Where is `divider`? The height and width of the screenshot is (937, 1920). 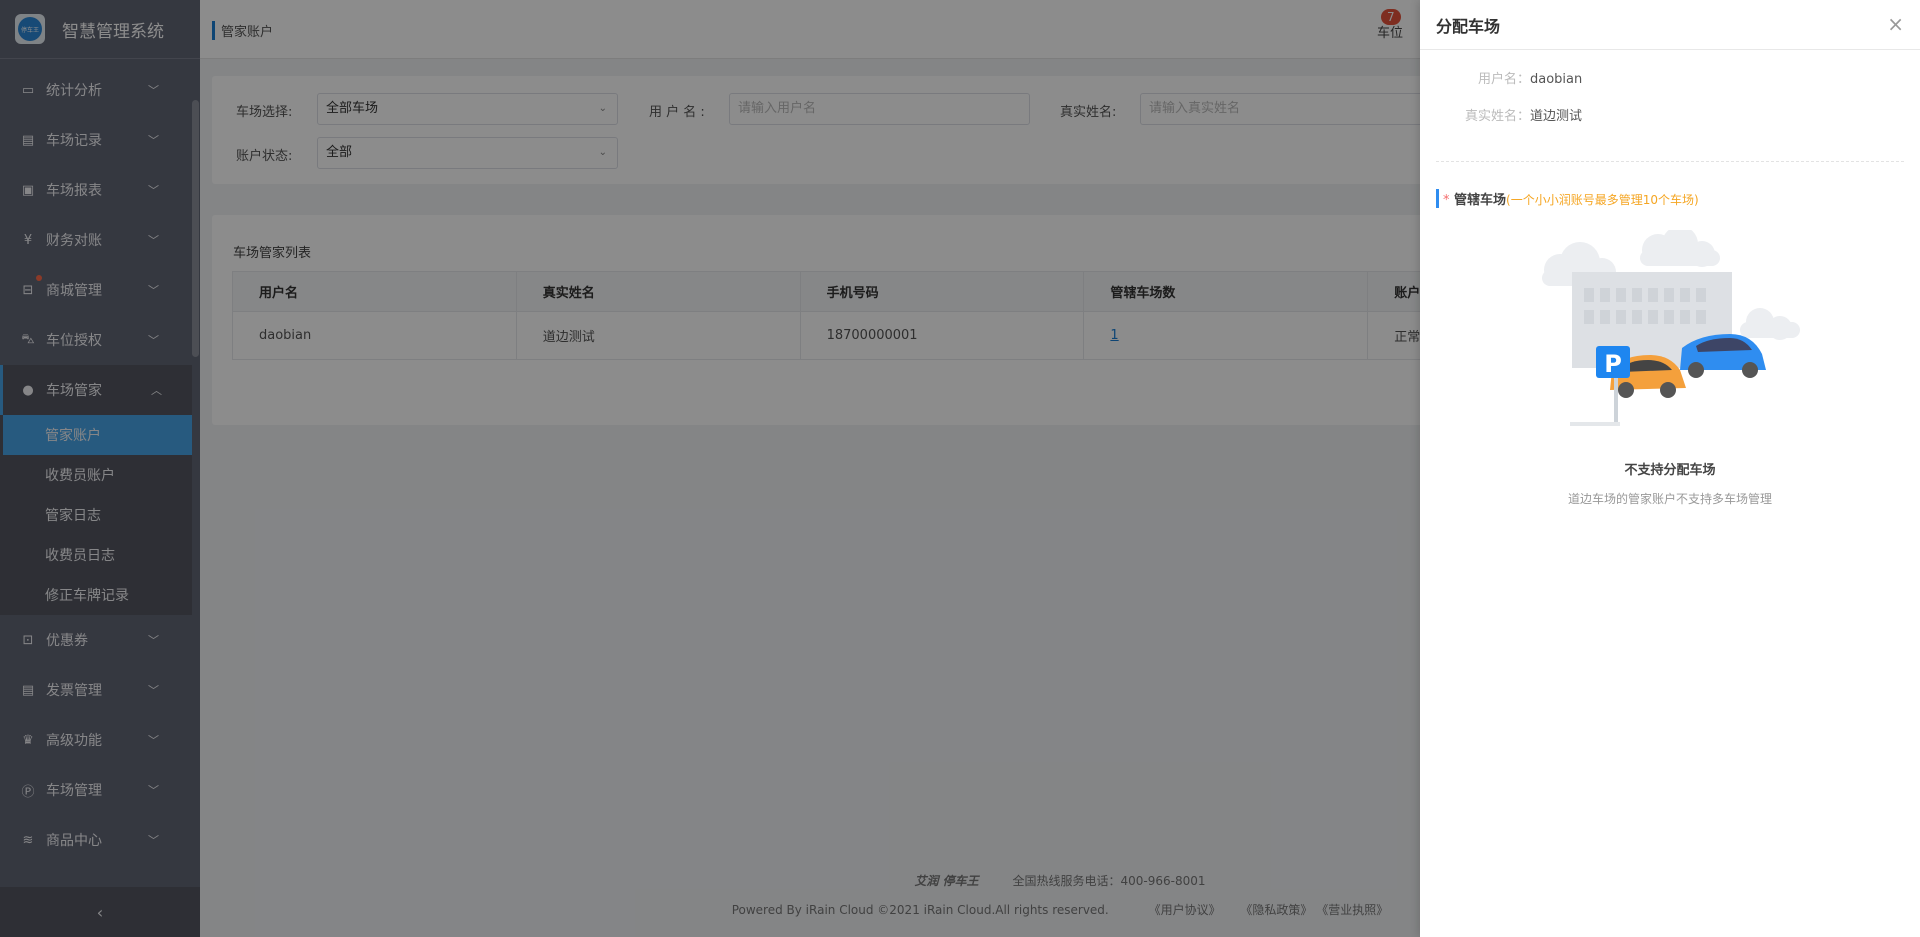
divider is located at coordinates (1670, 161).